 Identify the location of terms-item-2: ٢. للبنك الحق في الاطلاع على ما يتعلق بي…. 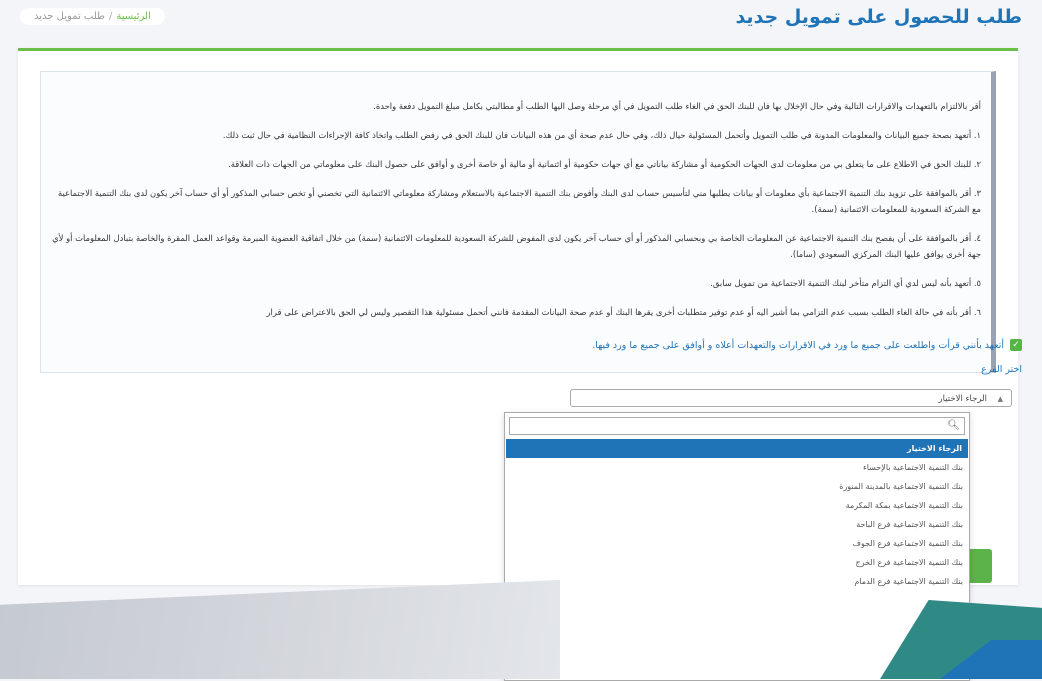
(604, 164).